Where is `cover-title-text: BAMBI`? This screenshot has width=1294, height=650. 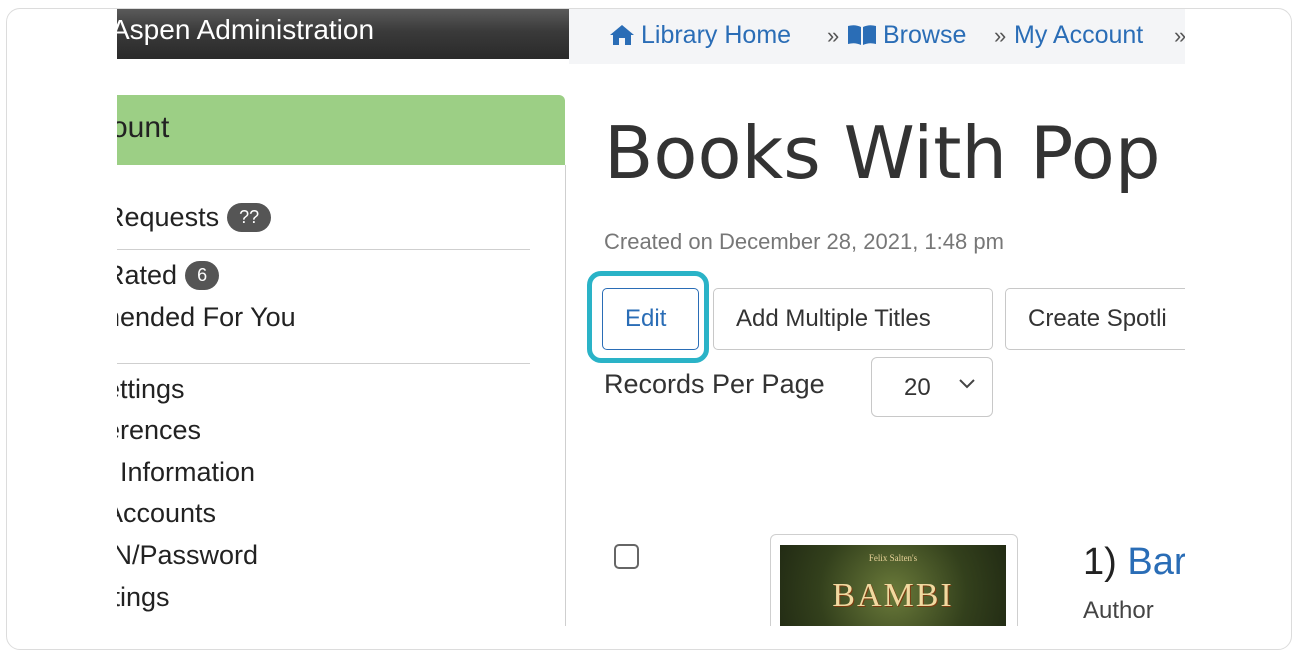 cover-title-text: BAMBI is located at coordinates (893, 595).